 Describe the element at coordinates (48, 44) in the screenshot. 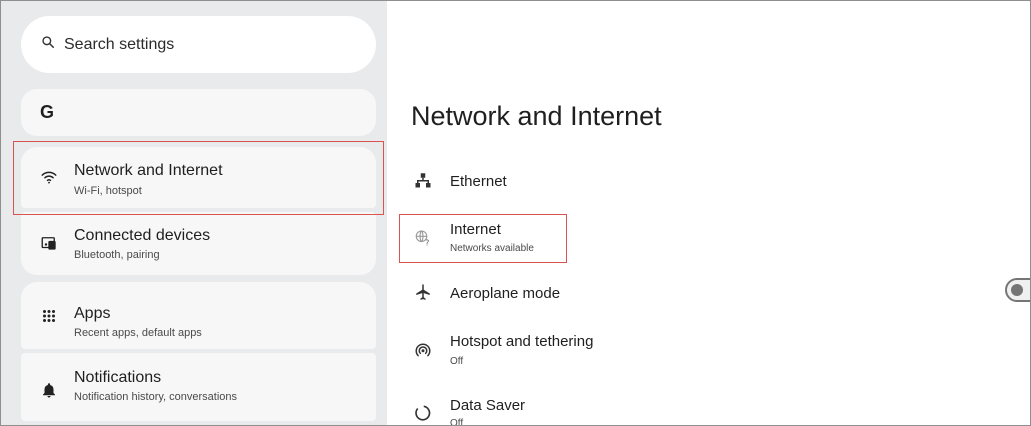

I see `search-icon` at that location.